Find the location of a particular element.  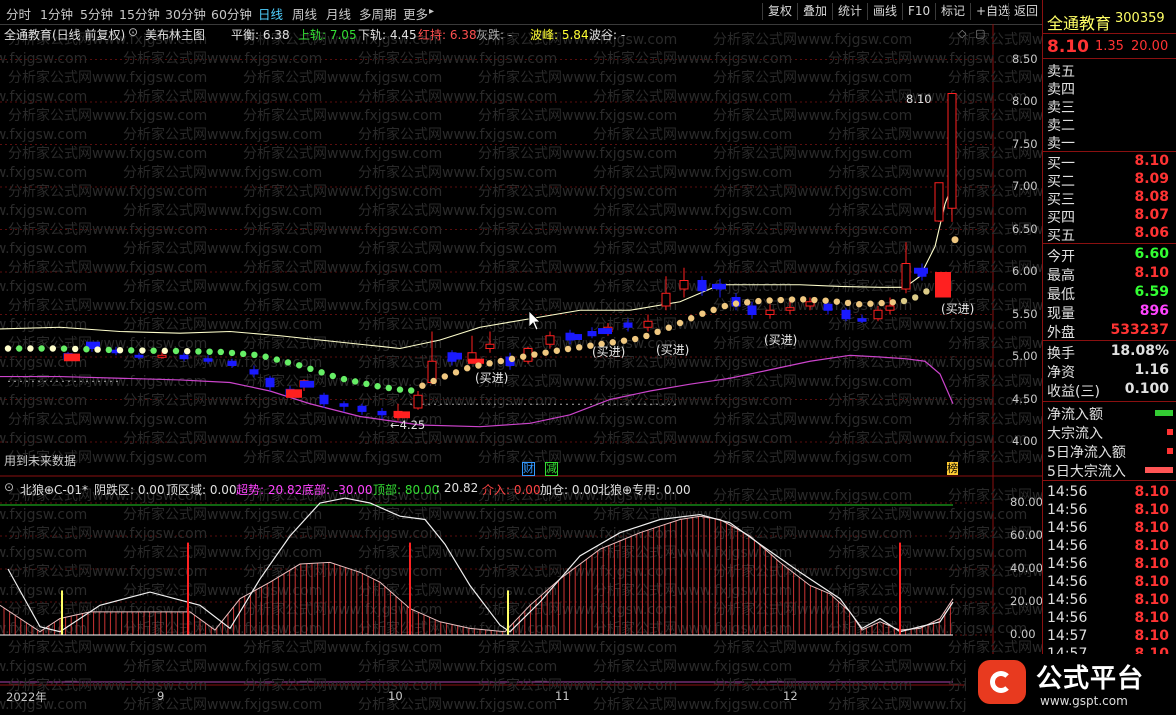

future-data-note: 用到未来数据 is located at coordinates (40, 461).